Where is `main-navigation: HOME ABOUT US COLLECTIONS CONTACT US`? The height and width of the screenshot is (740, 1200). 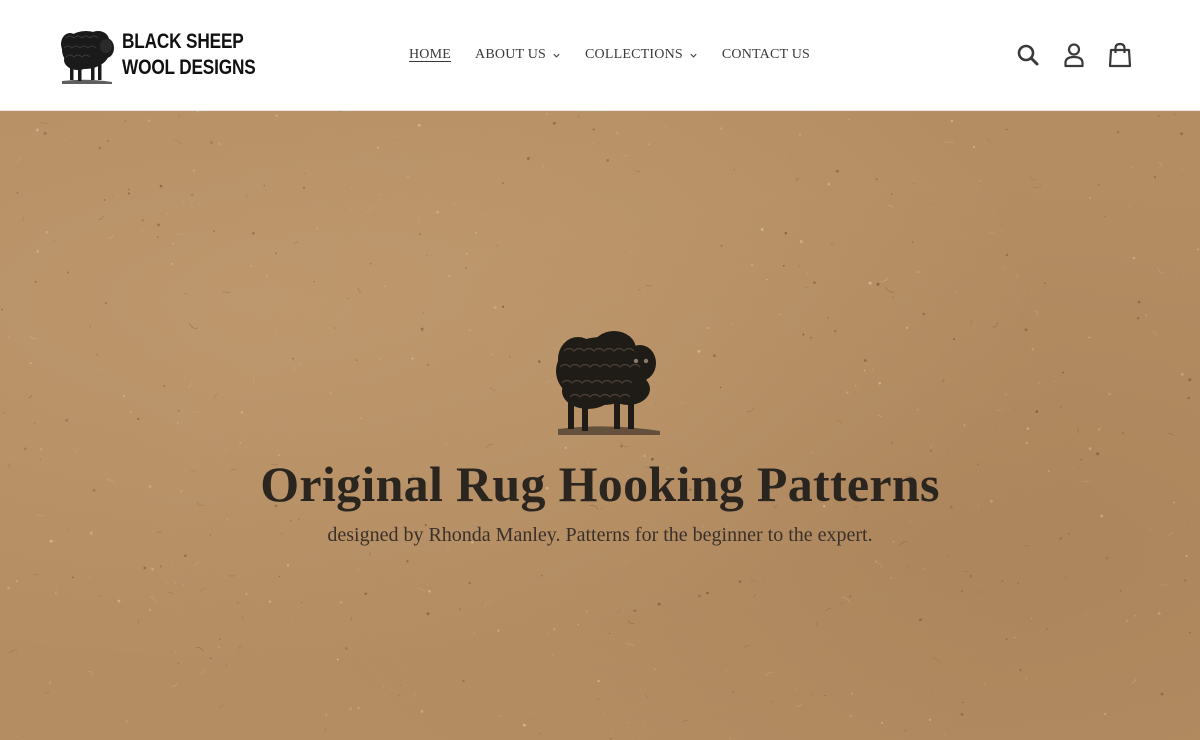
main-navigation: HOME ABOUT US COLLECTIONS CONTACT US is located at coordinates (617, 55).